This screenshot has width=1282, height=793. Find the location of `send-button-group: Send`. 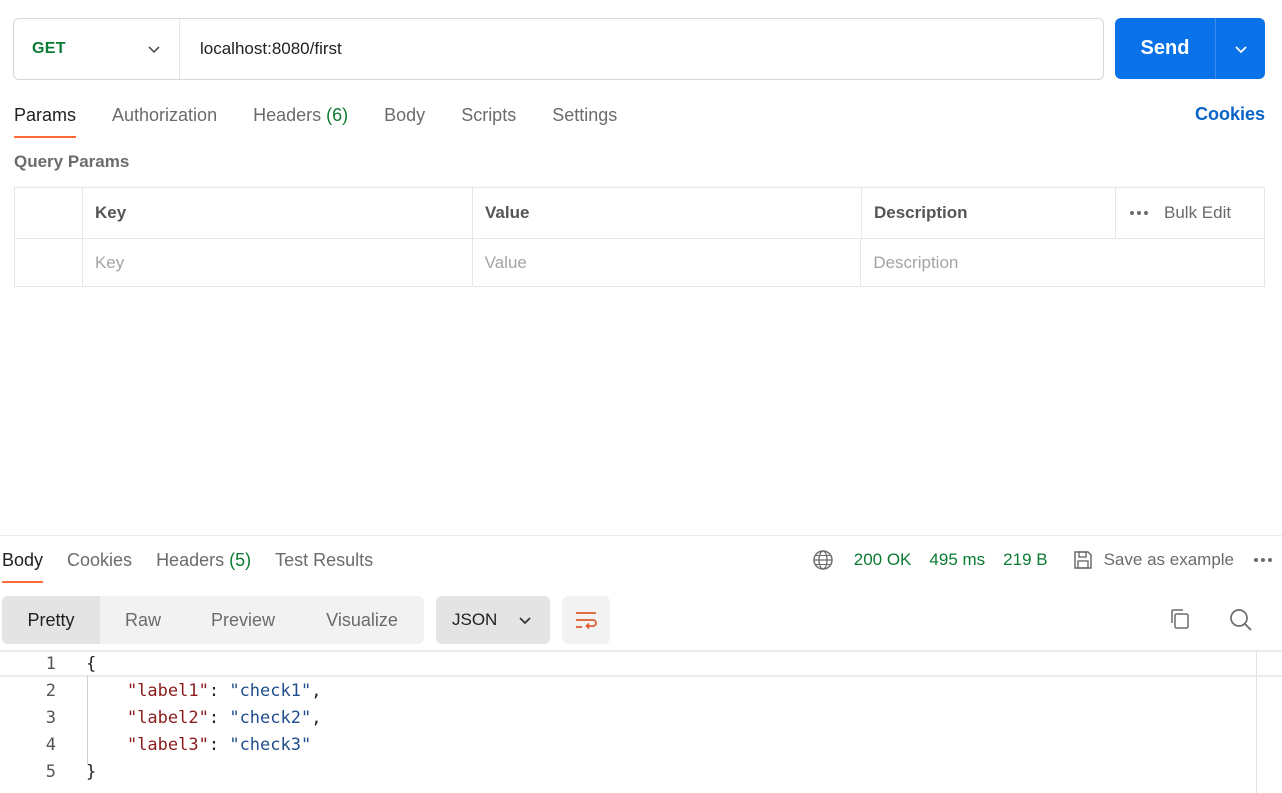

send-button-group: Send is located at coordinates (1190, 48).